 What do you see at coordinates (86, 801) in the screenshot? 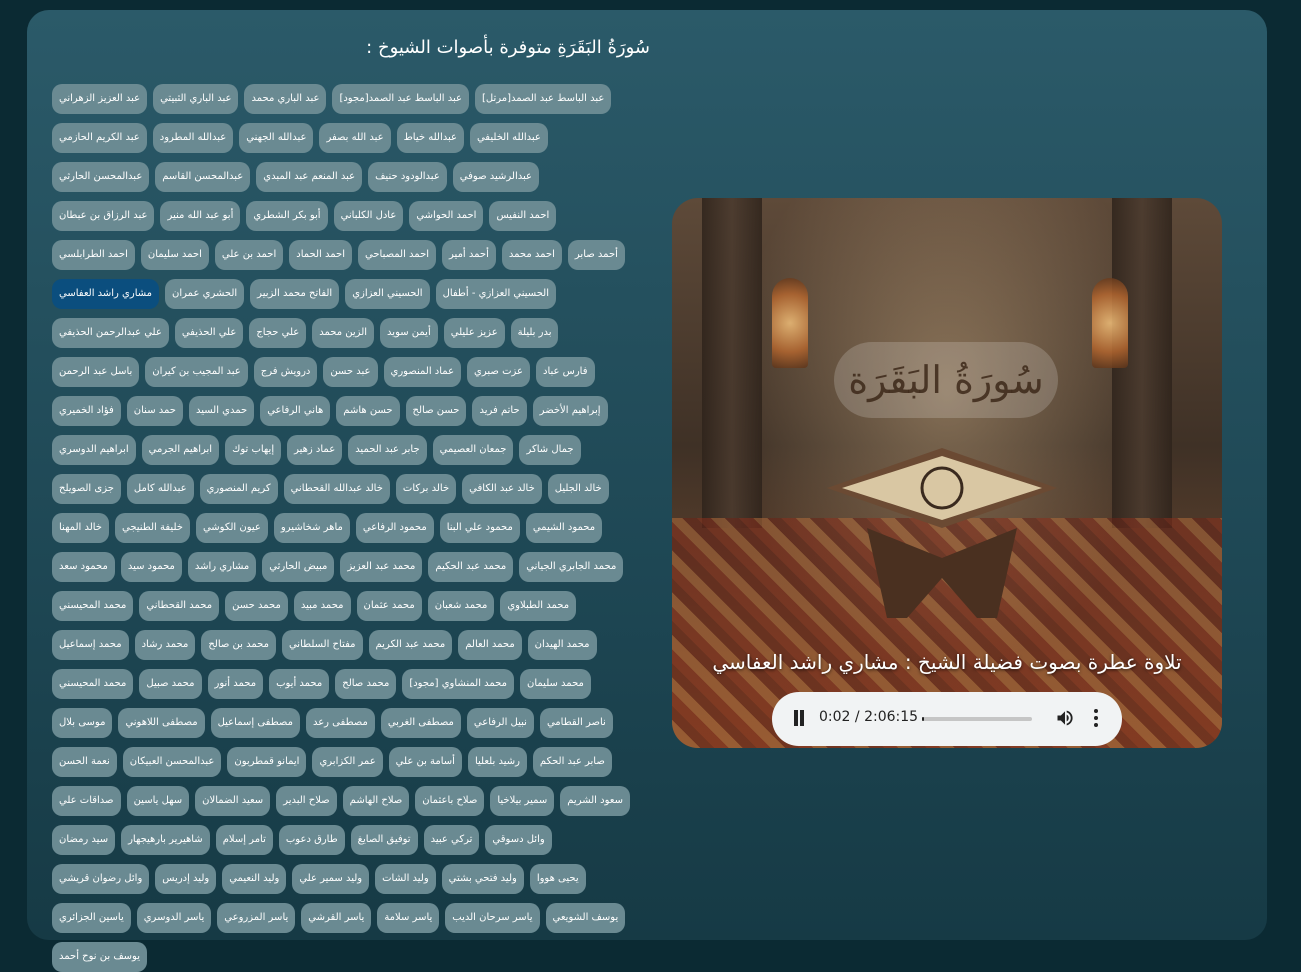
I see `reciter-chip: صداقات علي` at bounding box center [86, 801].